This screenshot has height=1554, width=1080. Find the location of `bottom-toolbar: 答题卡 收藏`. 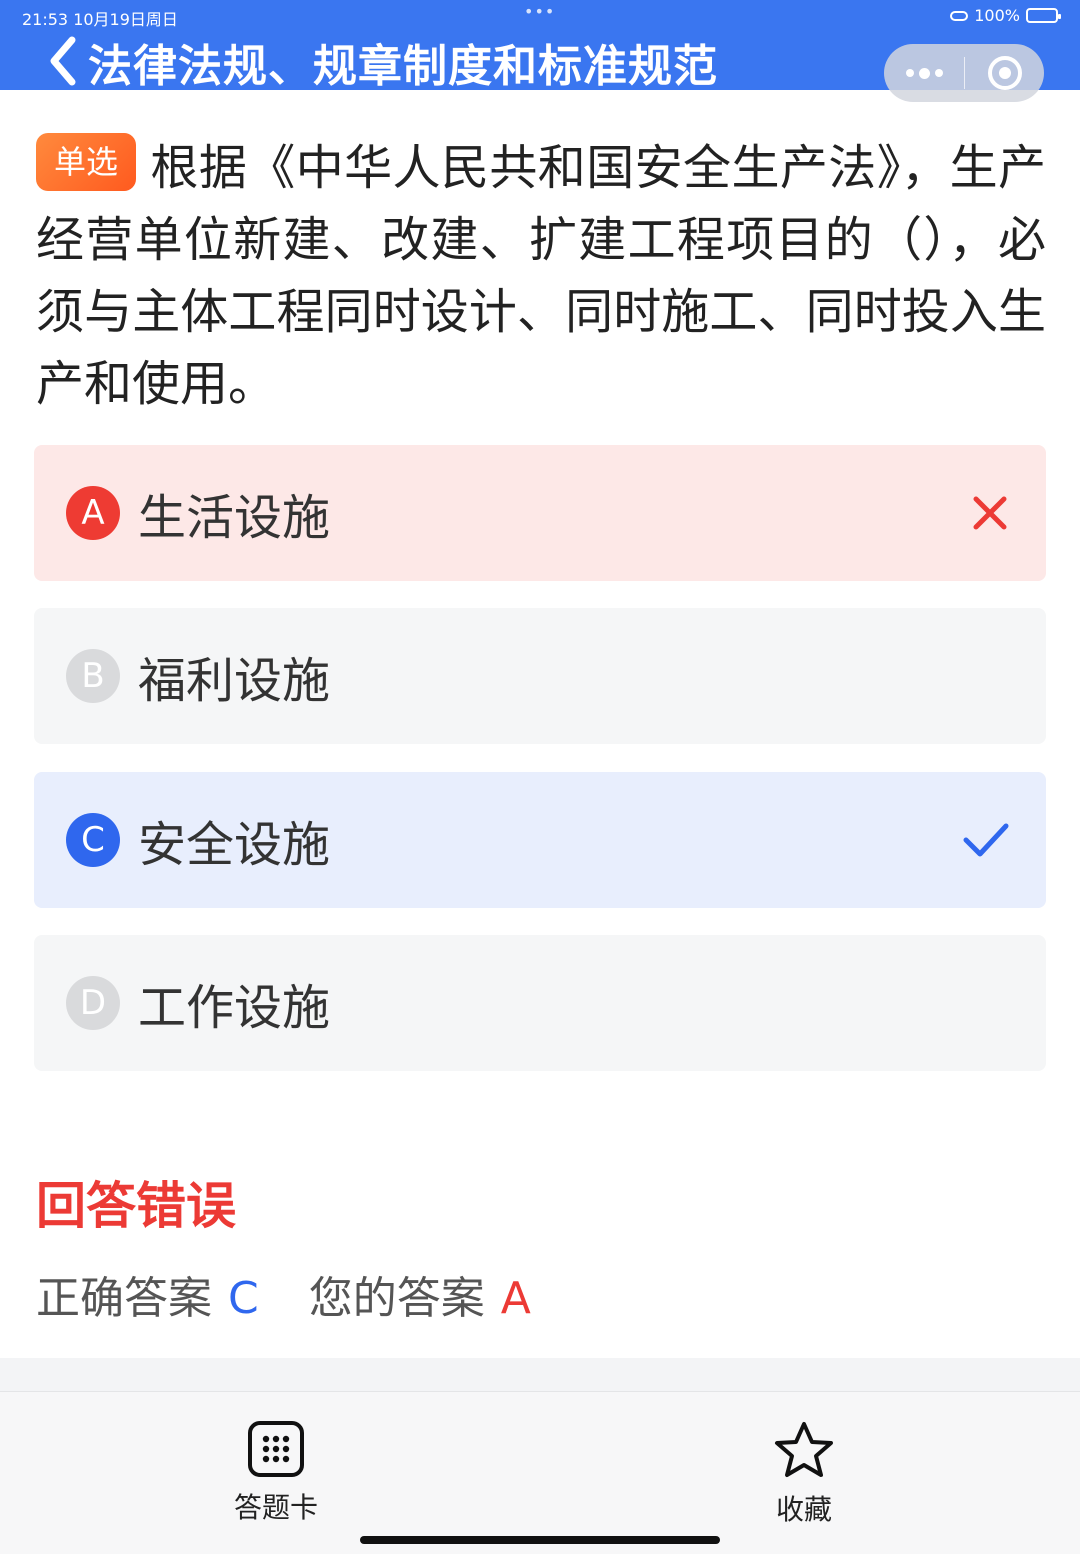

bottom-toolbar: 答题卡 收藏 is located at coordinates (540, 1473).